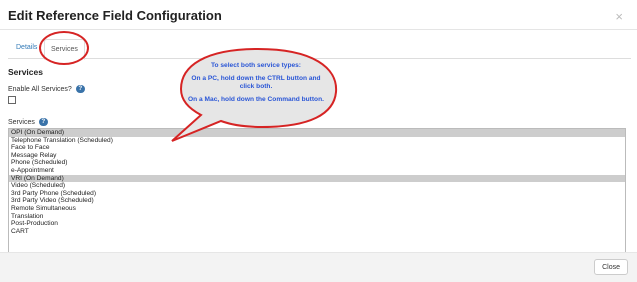 This screenshot has height=282, width=637. What do you see at coordinates (317, 201) in the screenshot?
I see `service-option: 3rd Party Video (Scheduled)` at bounding box center [317, 201].